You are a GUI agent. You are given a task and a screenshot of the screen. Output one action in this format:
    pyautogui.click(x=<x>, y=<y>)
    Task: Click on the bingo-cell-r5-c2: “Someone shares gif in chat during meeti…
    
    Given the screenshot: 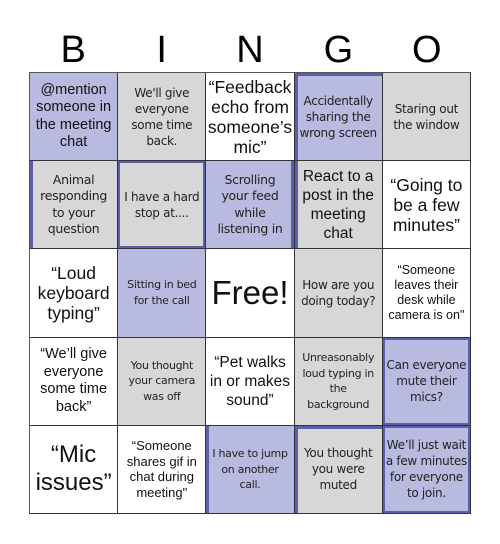 What is the action you would take?
    pyautogui.click(x=162, y=469)
    